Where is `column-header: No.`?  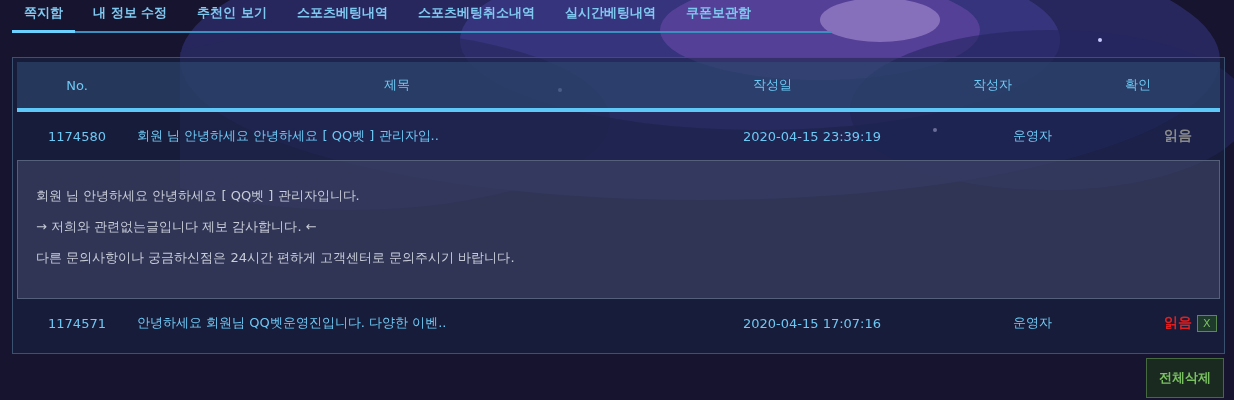 column-header: No. is located at coordinates (77, 85).